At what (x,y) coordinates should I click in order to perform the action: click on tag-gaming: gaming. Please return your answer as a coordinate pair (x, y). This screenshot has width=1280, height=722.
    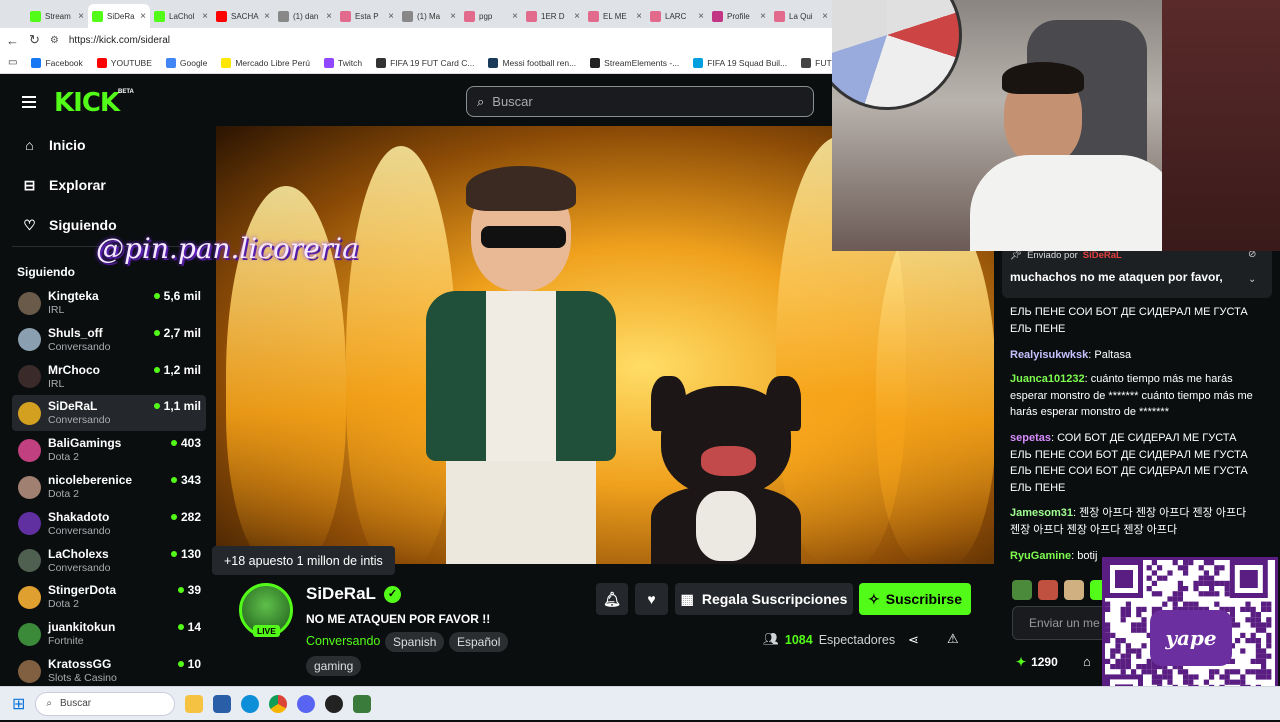
    Looking at the image, I should click on (334, 666).